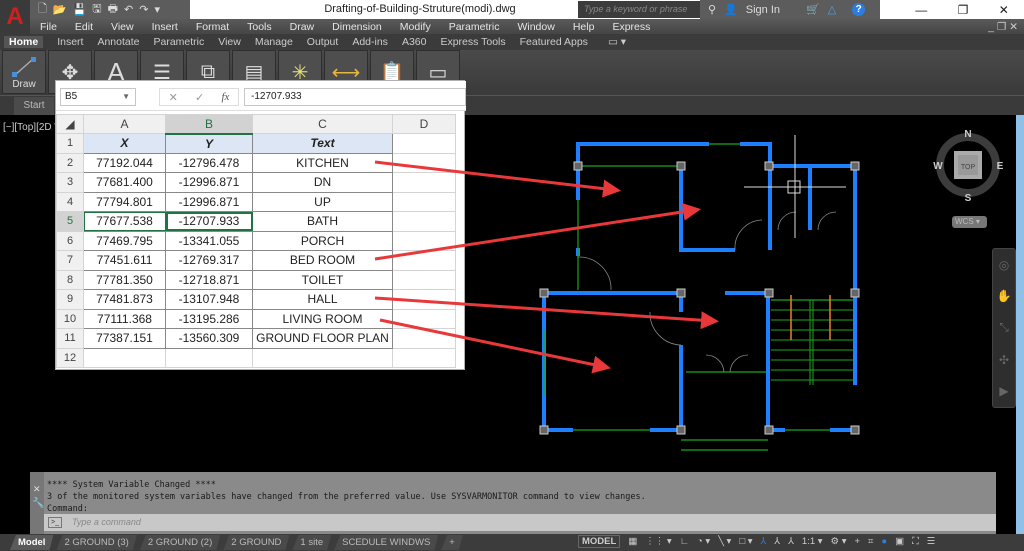 The width and height of the screenshot is (1024, 551). Describe the element at coordinates (274, 42) in the screenshot. I see `tab-manage: Manage` at that location.